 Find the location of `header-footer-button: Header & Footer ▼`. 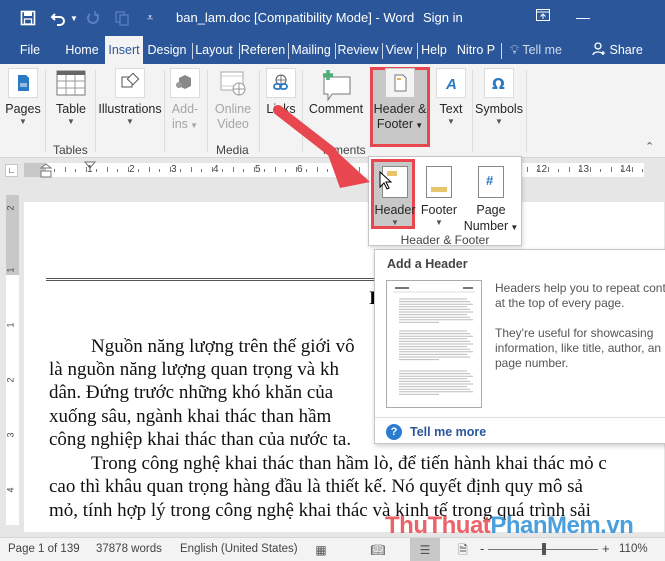

header-footer-button: Header & Footer ▼ is located at coordinates (400, 100).